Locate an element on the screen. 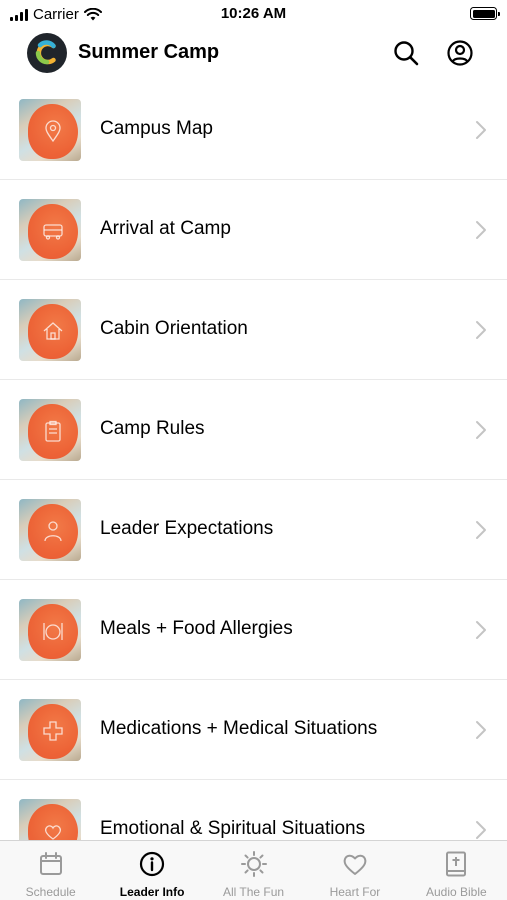 The height and width of the screenshot is (900, 507). list-item: Emotional & Spiritual Situations is located at coordinates (253, 810).